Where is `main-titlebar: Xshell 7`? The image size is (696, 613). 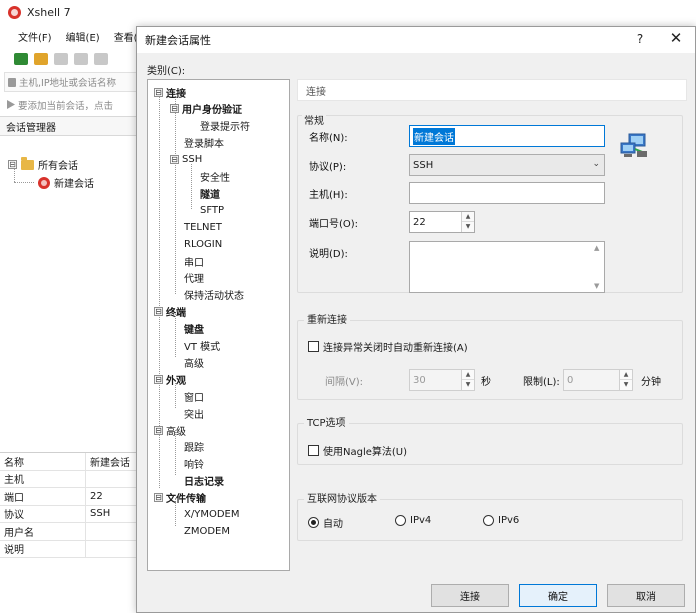
main-titlebar: Xshell 7 is located at coordinates (348, 12).